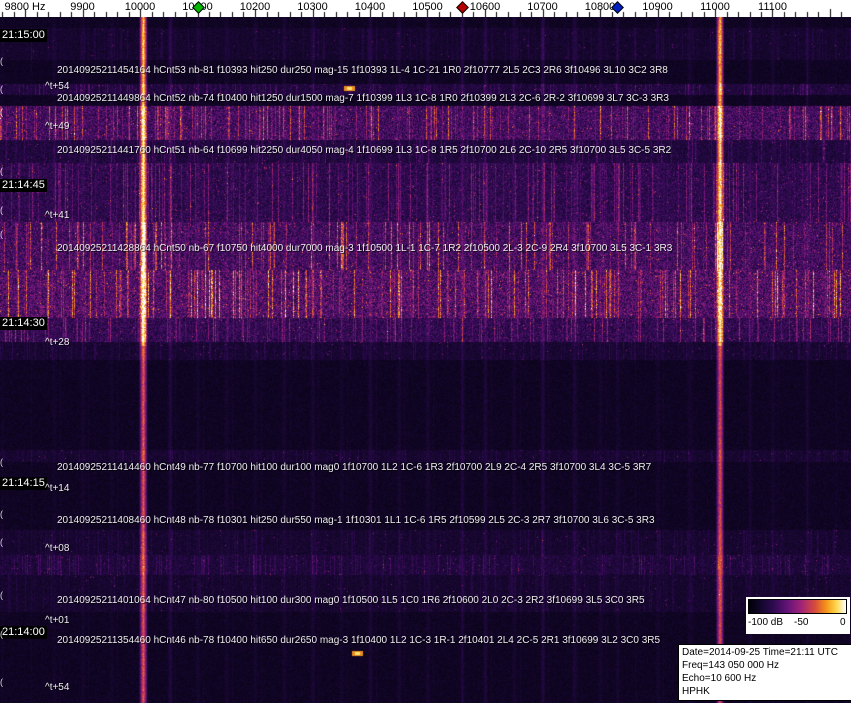 This screenshot has width=851, height=703. What do you see at coordinates (760, 652) in the screenshot?
I see `info-date-line: Date=2014-09-25 Time=21:11 UTC` at bounding box center [760, 652].